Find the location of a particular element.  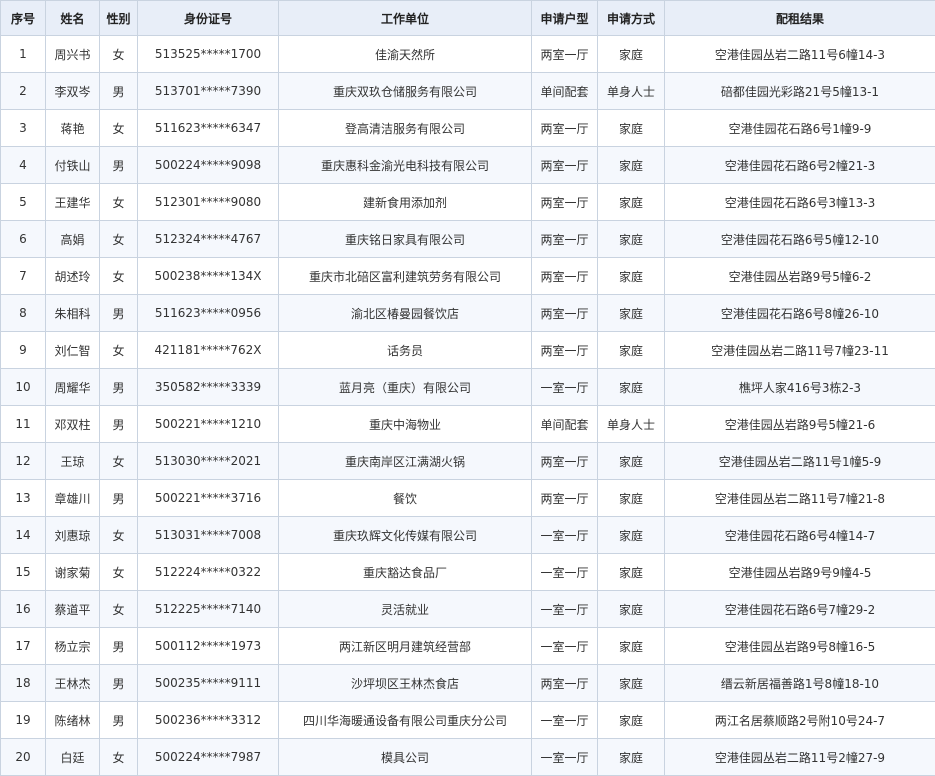

cell-allocation-result: 空港佳园丛岩二路11号2幢27-9 is located at coordinates (800, 757).